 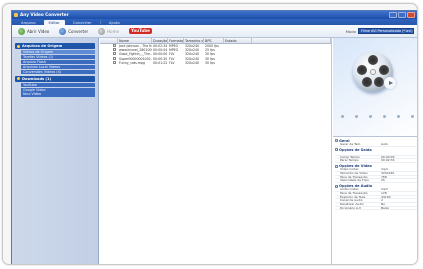 What do you see at coordinates (210, 62) in the screenshot?
I see `cell-fps: 30 fps` at bounding box center [210, 62].